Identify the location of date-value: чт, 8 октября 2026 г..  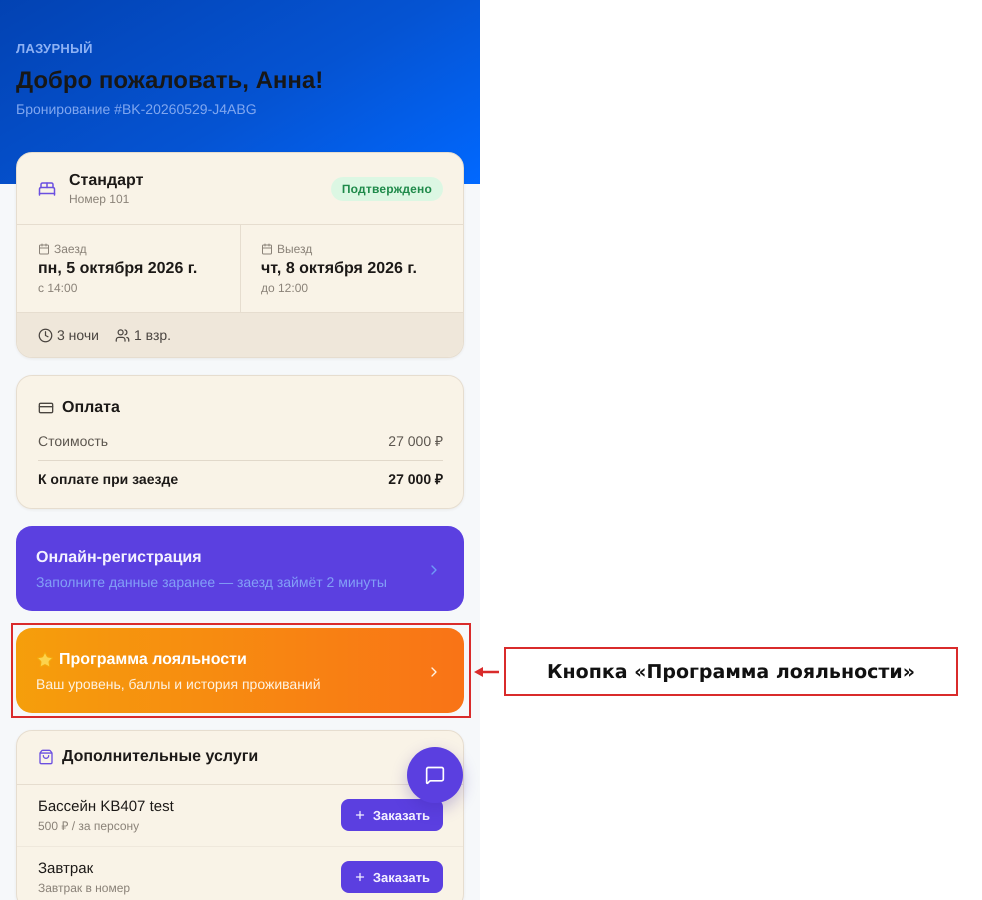
(339, 269).